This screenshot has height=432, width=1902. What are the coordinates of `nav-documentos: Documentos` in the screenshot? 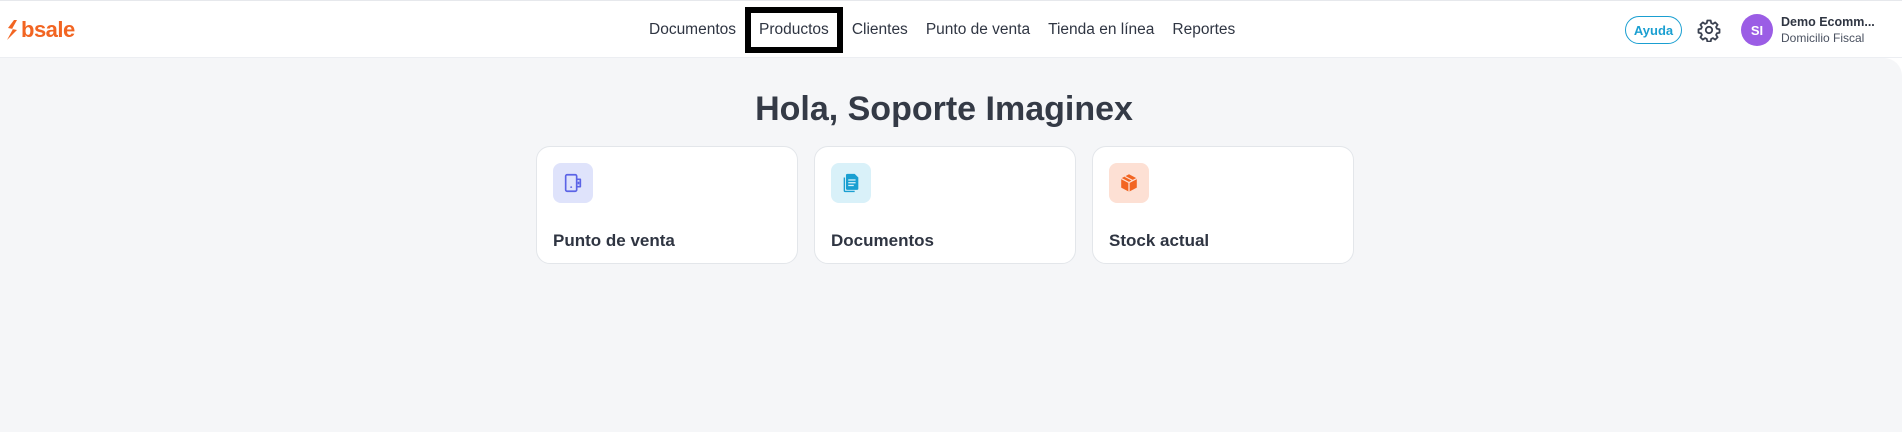 It's located at (692, 30).